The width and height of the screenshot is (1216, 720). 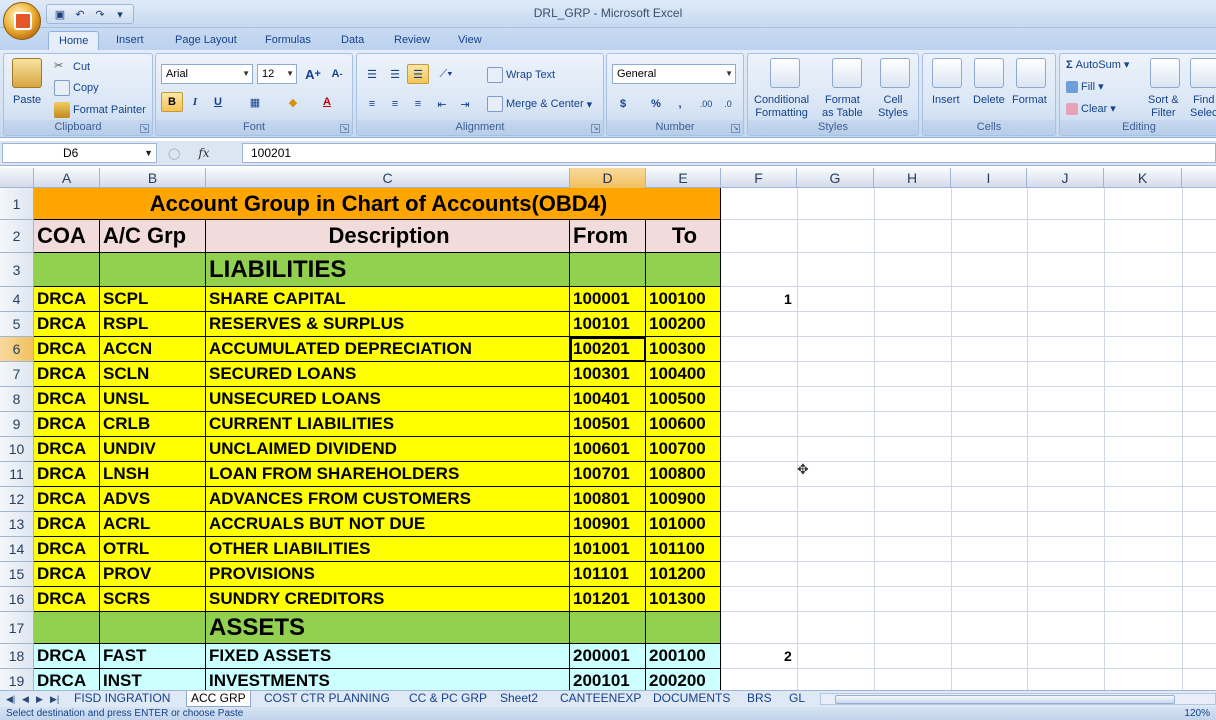 I want to click on tab-insert: Insert, so click(x=130, y=40).